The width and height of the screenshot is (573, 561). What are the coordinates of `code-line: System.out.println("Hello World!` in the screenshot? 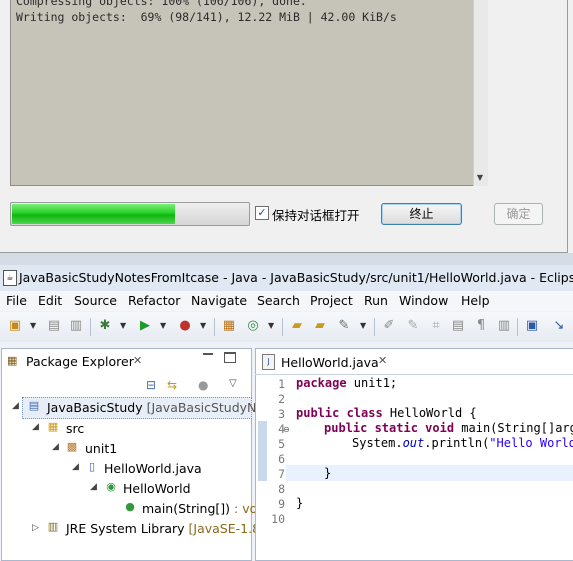 It's located at (462, 443).